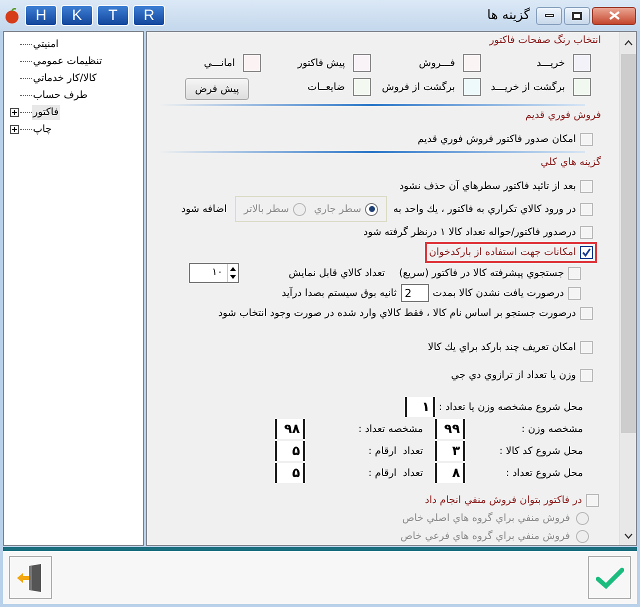  I want to click on swatch-label: خريـــد, so click(550, 63).